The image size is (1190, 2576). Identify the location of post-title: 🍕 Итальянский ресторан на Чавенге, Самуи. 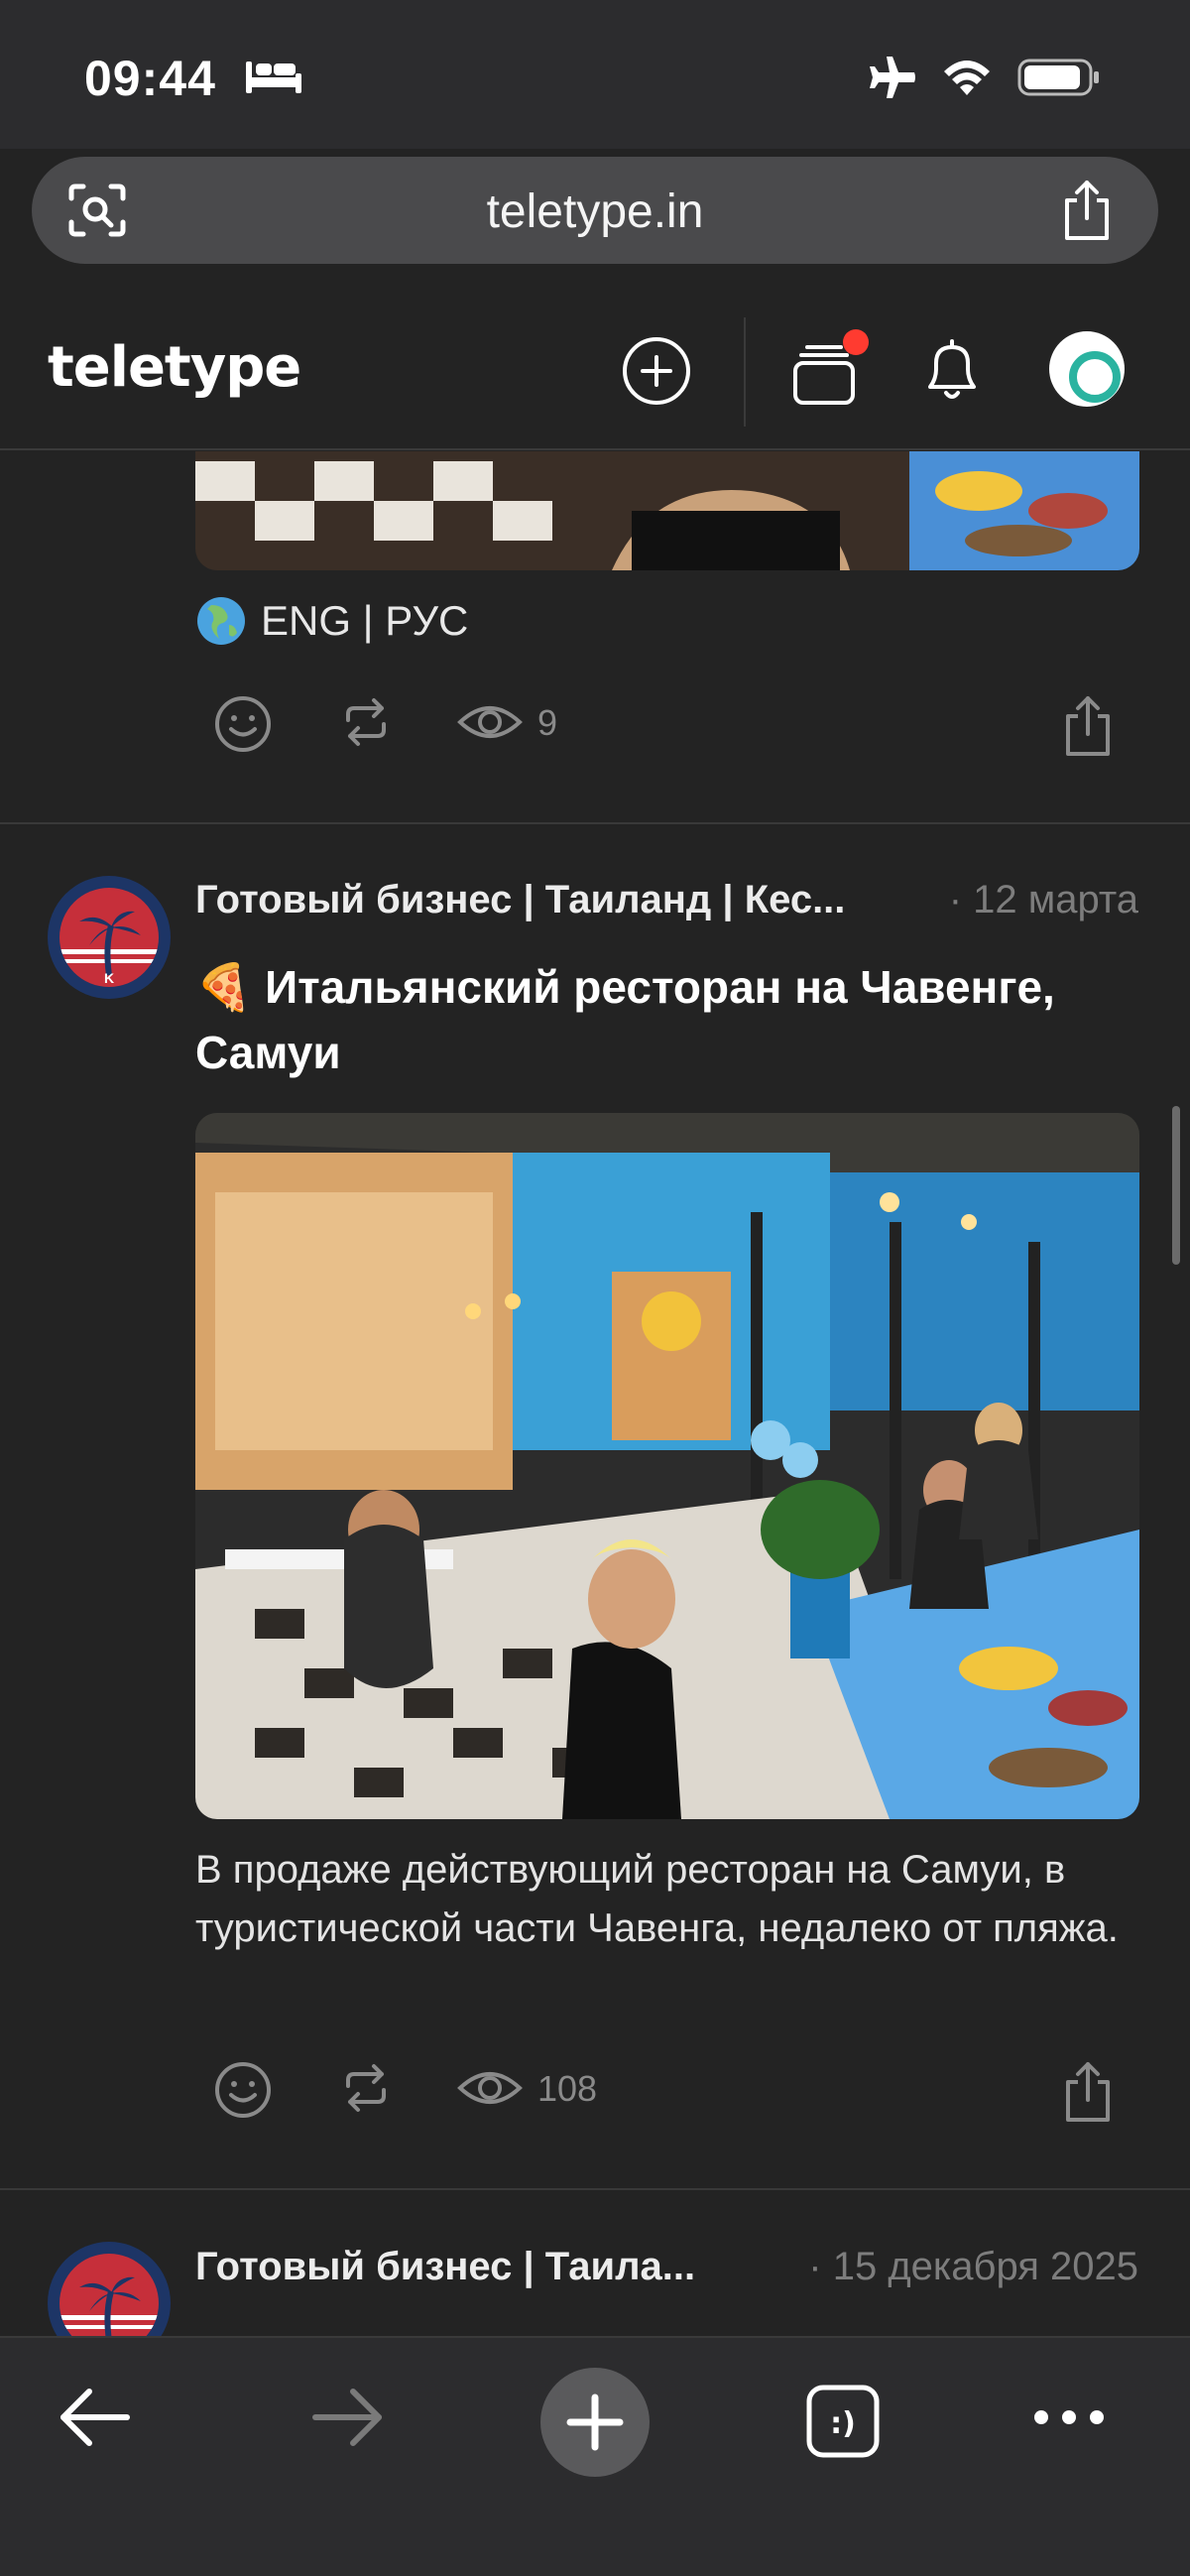
(671, 1019).